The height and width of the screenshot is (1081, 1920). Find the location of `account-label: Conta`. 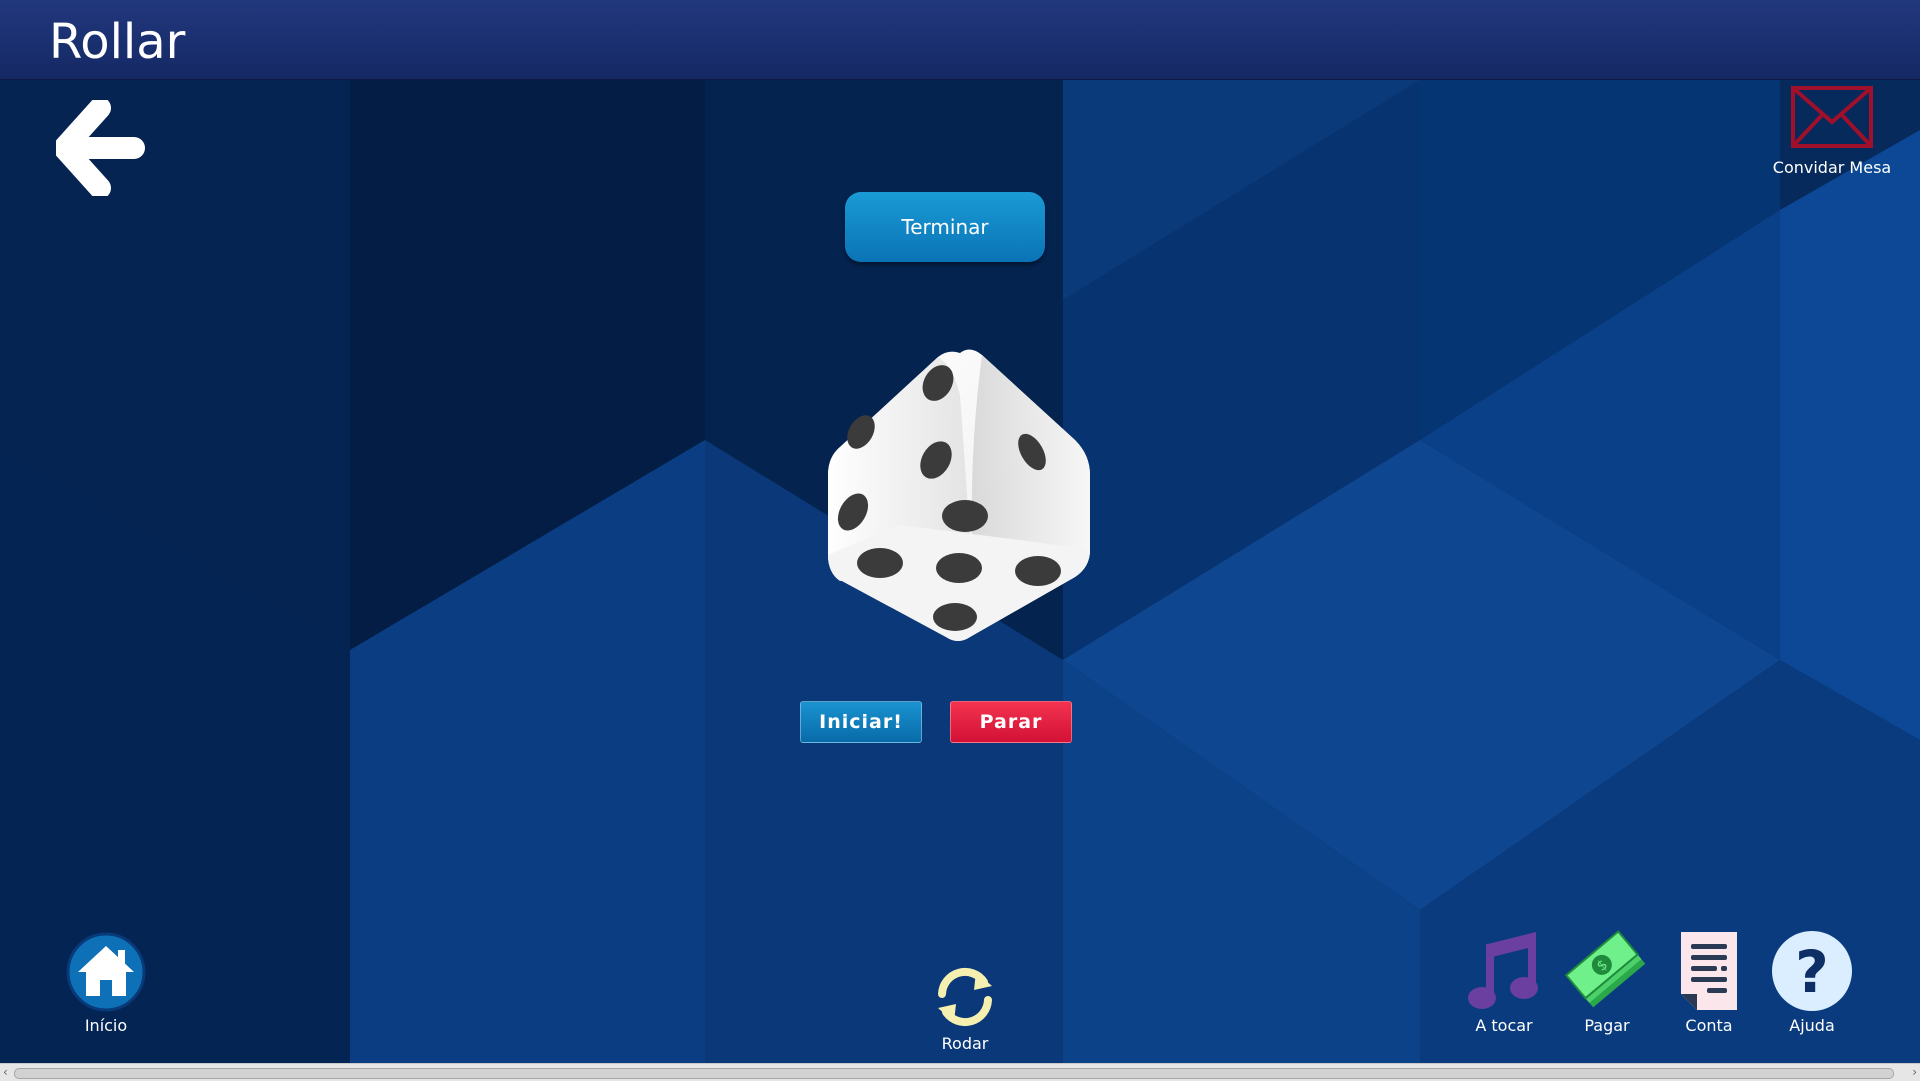

account-label: Conta is located at coordinates (1709, 1025).